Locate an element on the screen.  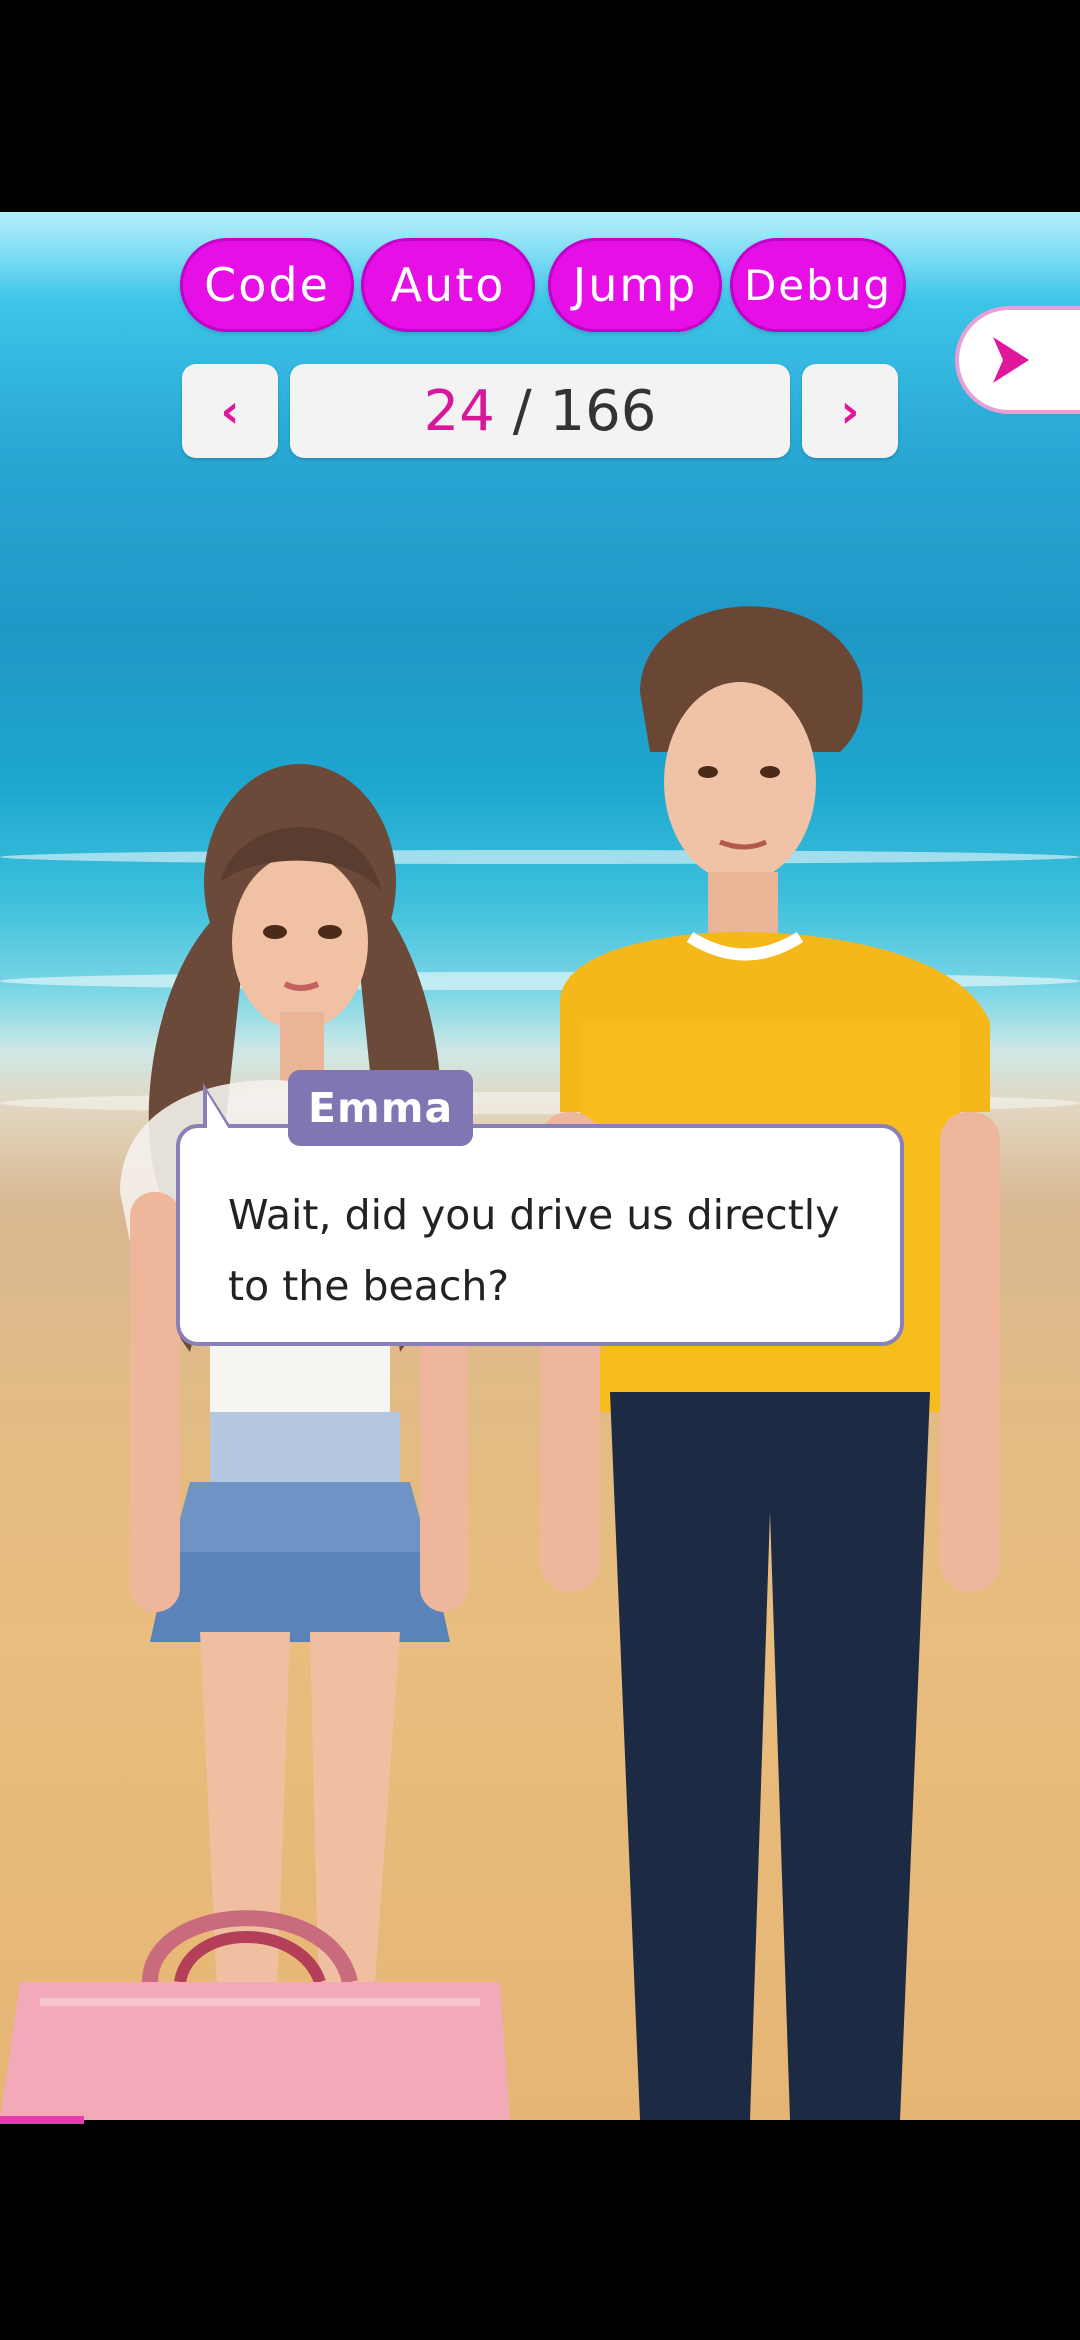
story-progress-indicator is located at coordinates (42, 2120).